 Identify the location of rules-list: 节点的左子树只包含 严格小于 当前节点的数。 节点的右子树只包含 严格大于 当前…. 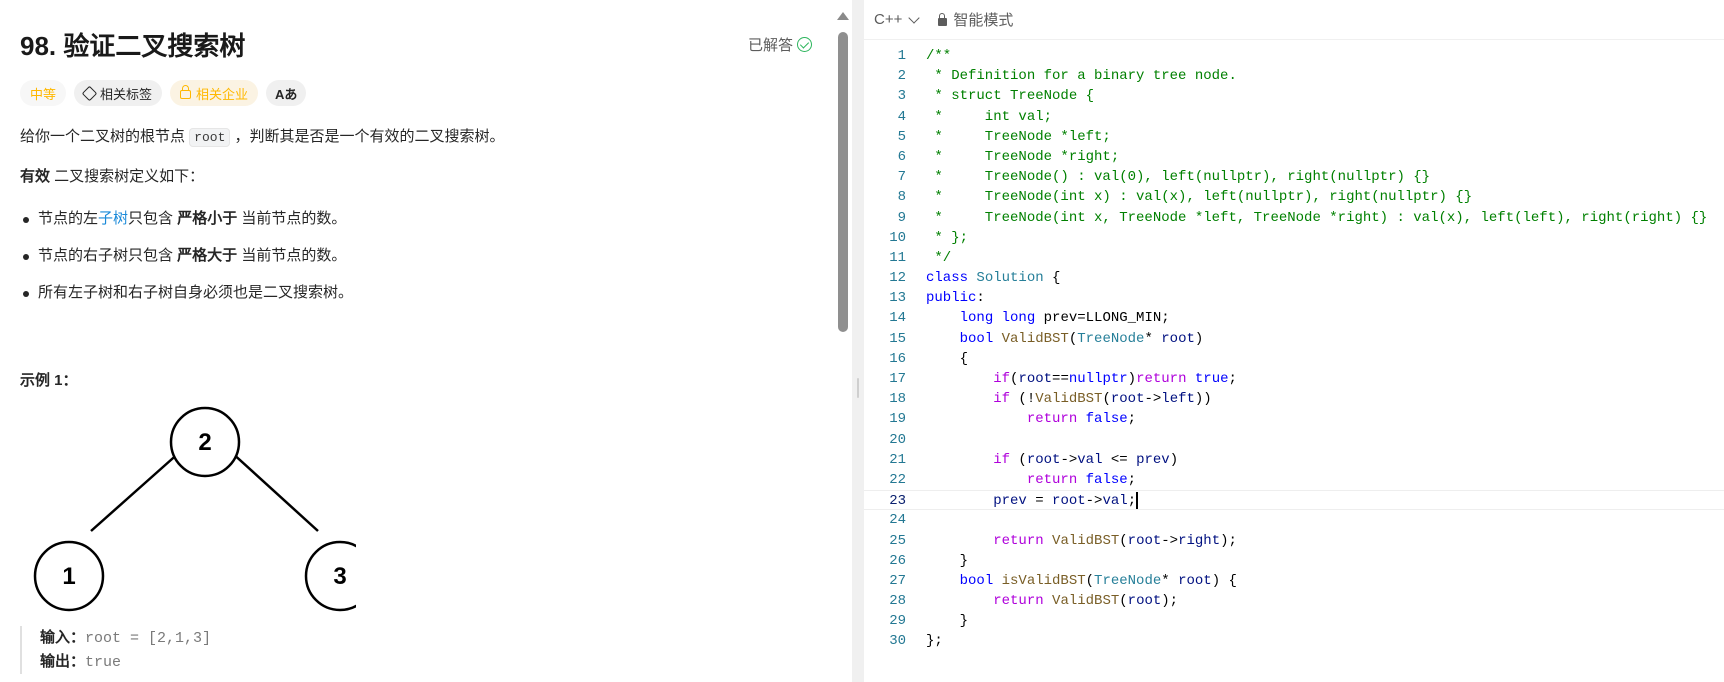
(186, 263).